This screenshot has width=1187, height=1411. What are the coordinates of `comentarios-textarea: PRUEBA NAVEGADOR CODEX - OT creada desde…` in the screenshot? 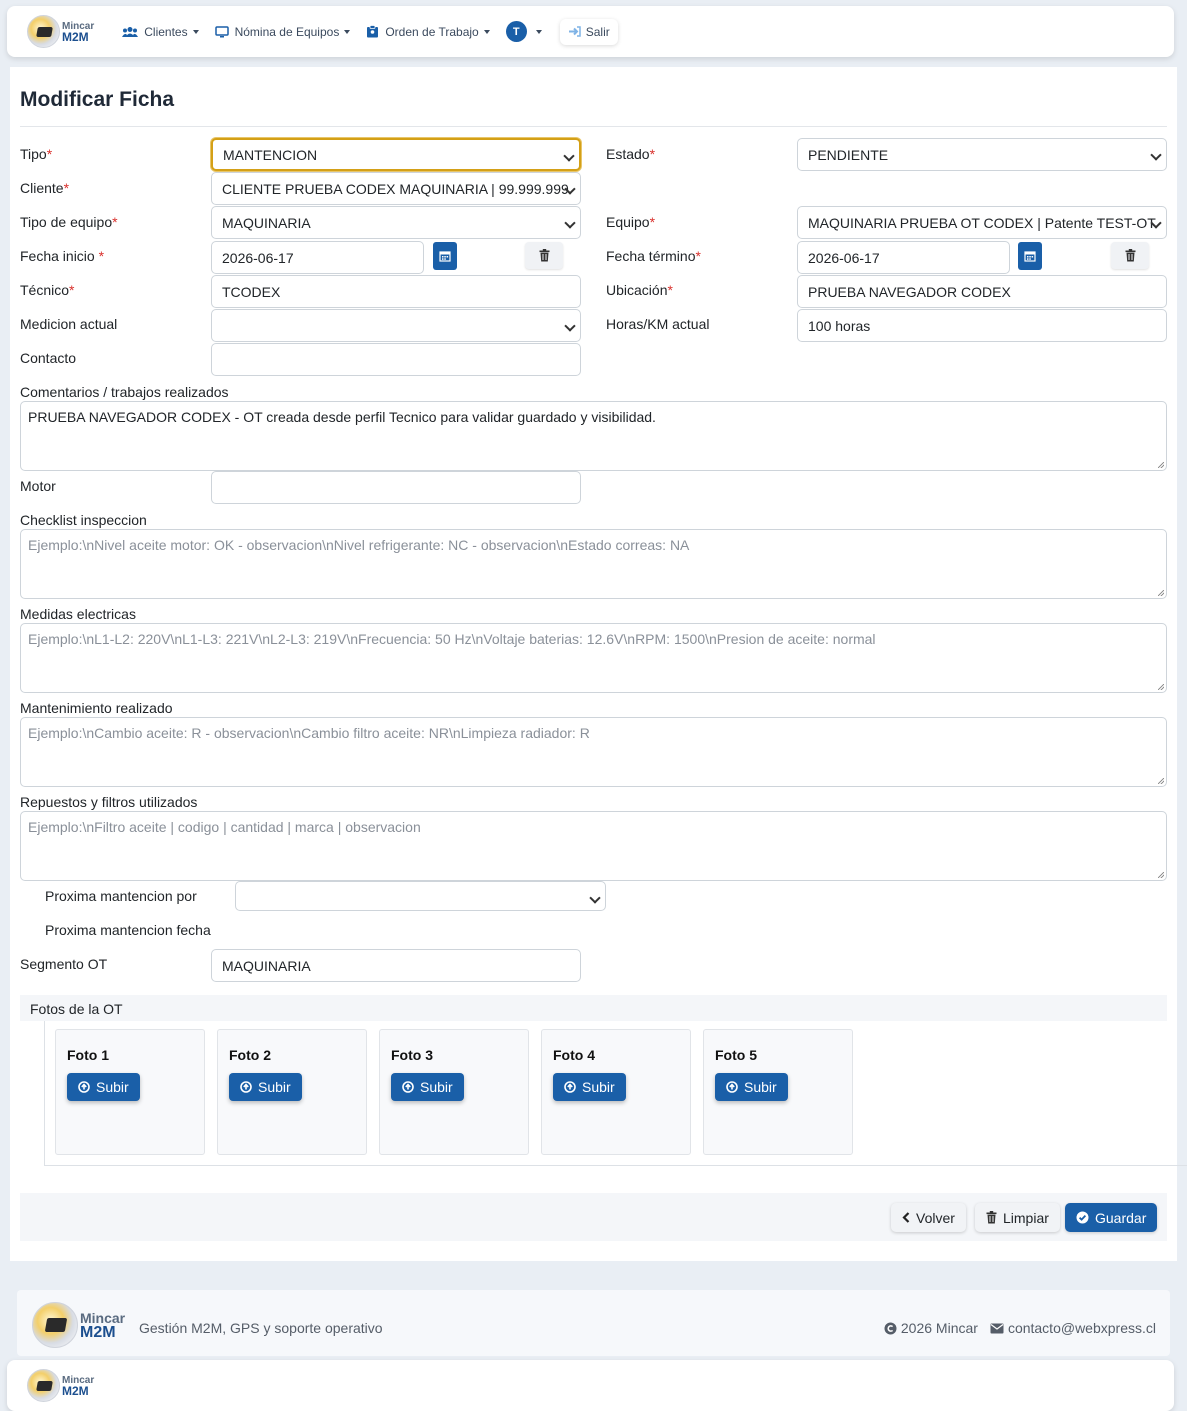 It's located at (593, 436).